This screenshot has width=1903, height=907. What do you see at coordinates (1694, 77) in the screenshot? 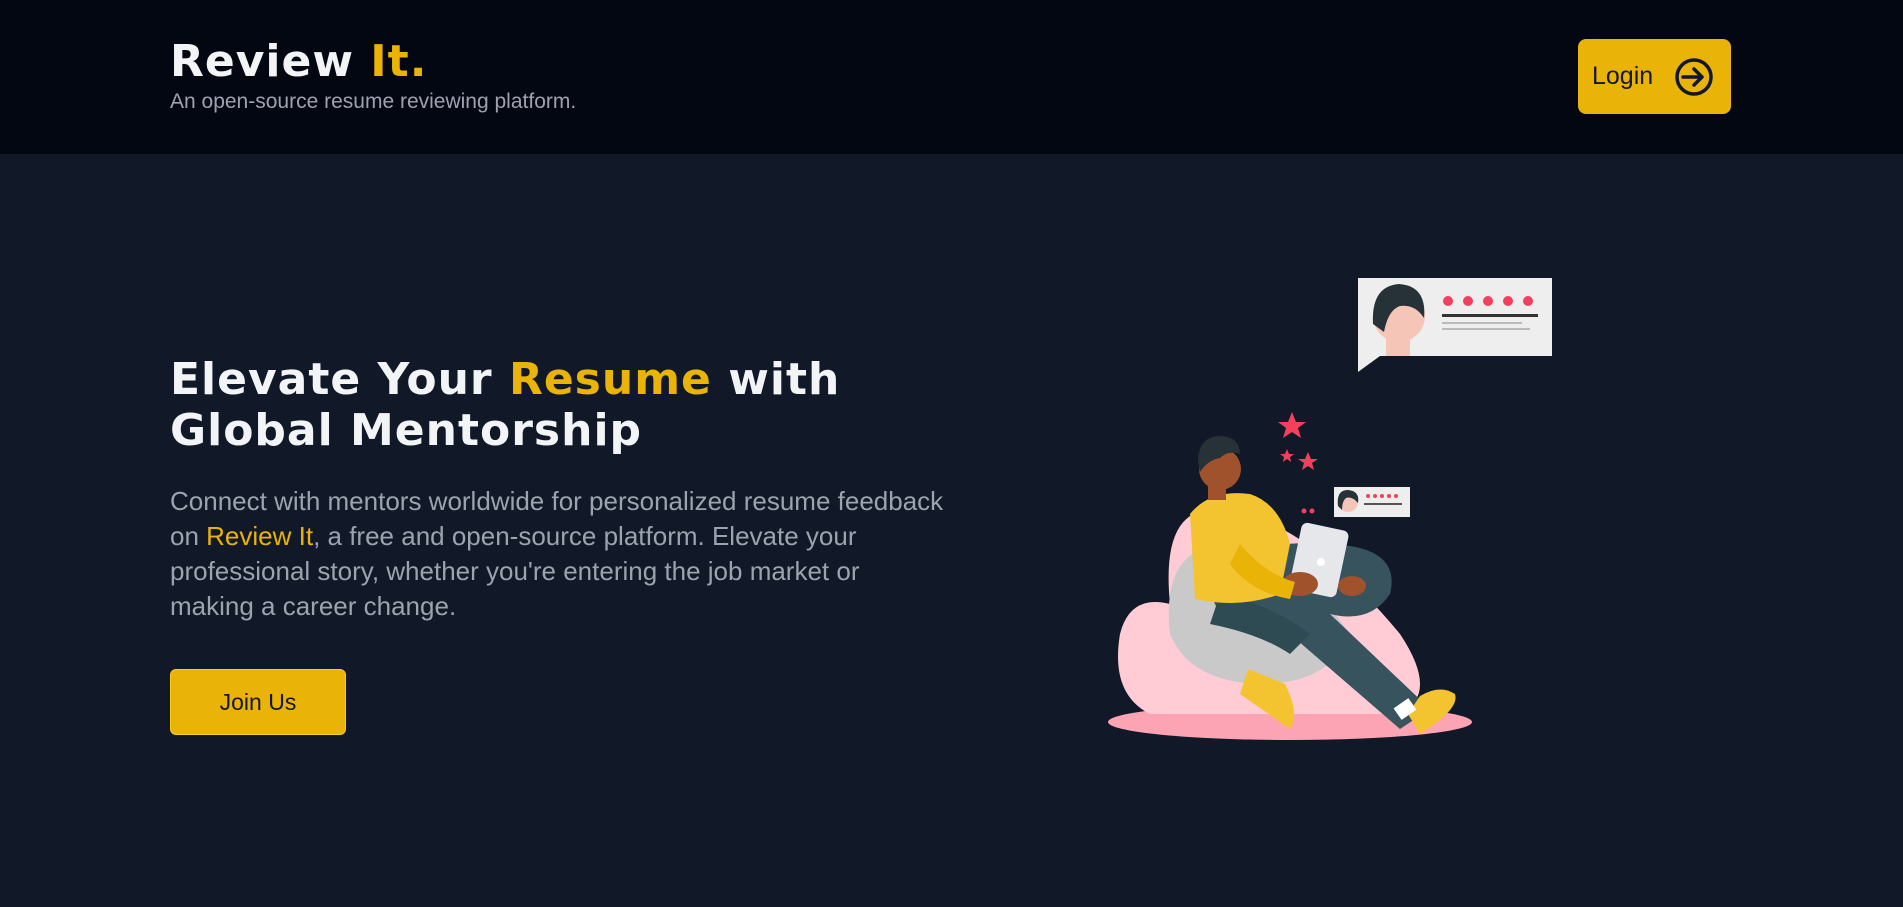
I see `arrow-right-circle-icon` at bounding box center [1694, 77].